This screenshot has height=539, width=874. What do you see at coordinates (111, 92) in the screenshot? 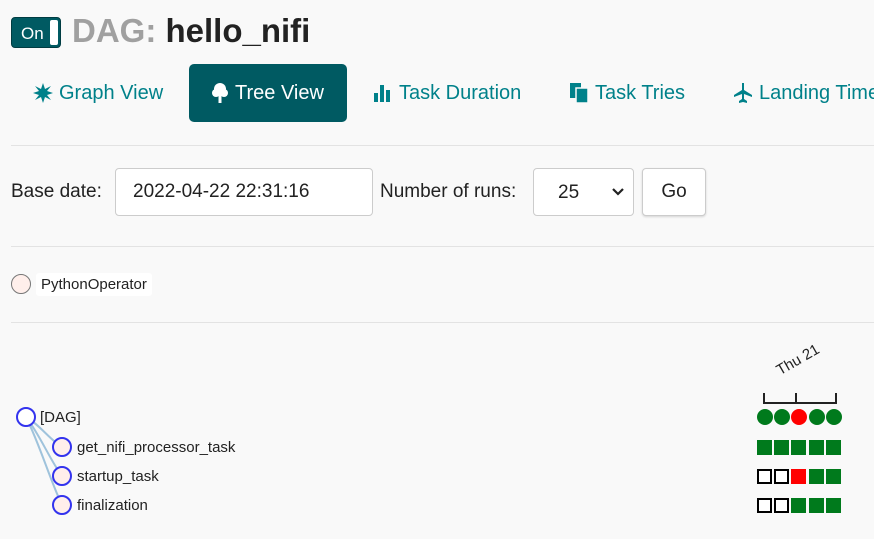
I see `tab-label: Graph View` at bounding box center [111, 92].